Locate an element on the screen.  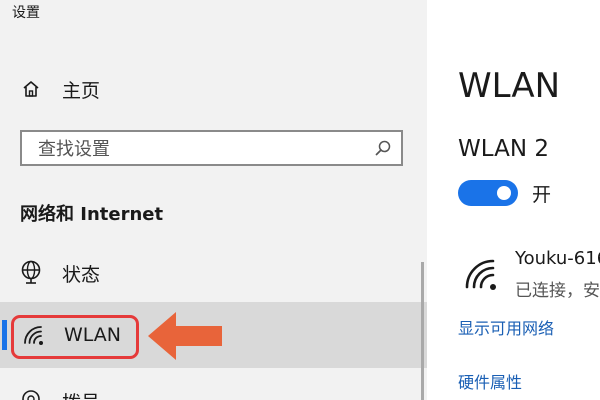
sidebar-item-home: 主页 is located at coordinates (210, 88).